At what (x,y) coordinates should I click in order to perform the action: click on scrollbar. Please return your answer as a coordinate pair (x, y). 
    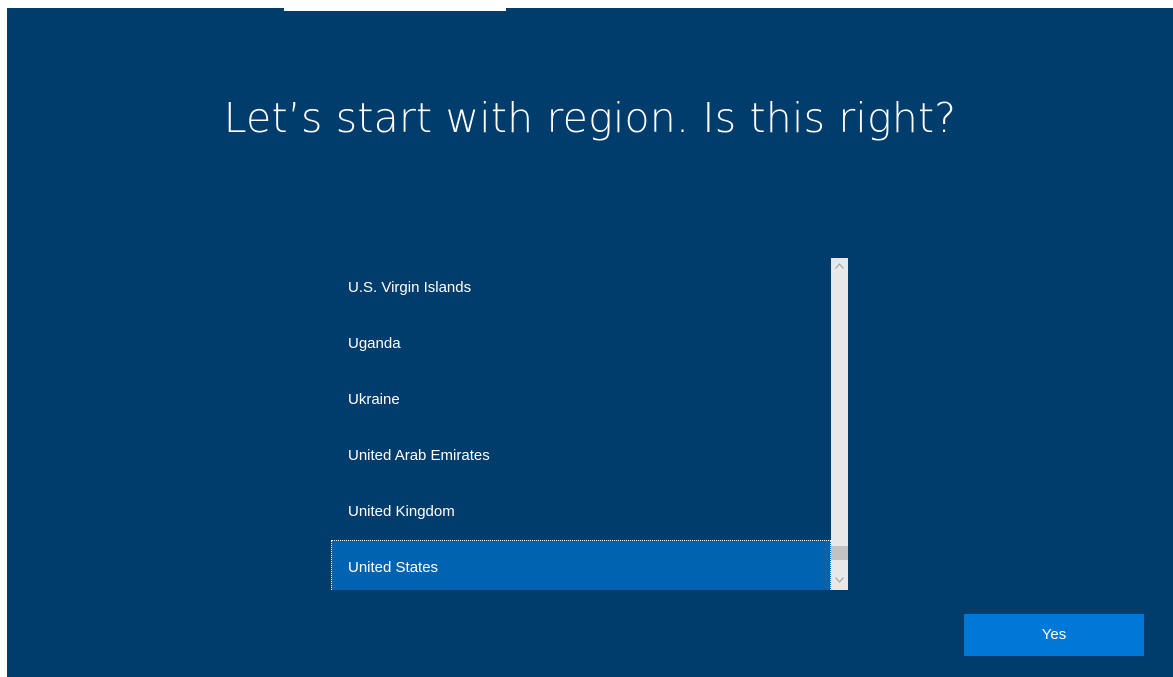
    Looking at the image, I should click on (839, 424).